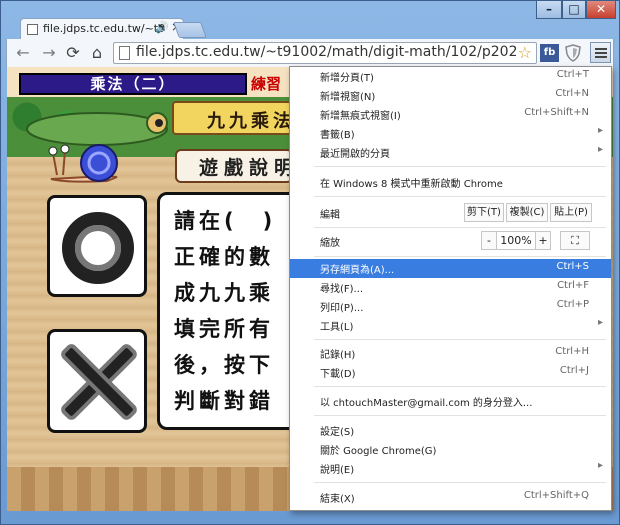  Describe the element at coordinates (124, 53) in the screenshot. I see `page-icon` at that location.